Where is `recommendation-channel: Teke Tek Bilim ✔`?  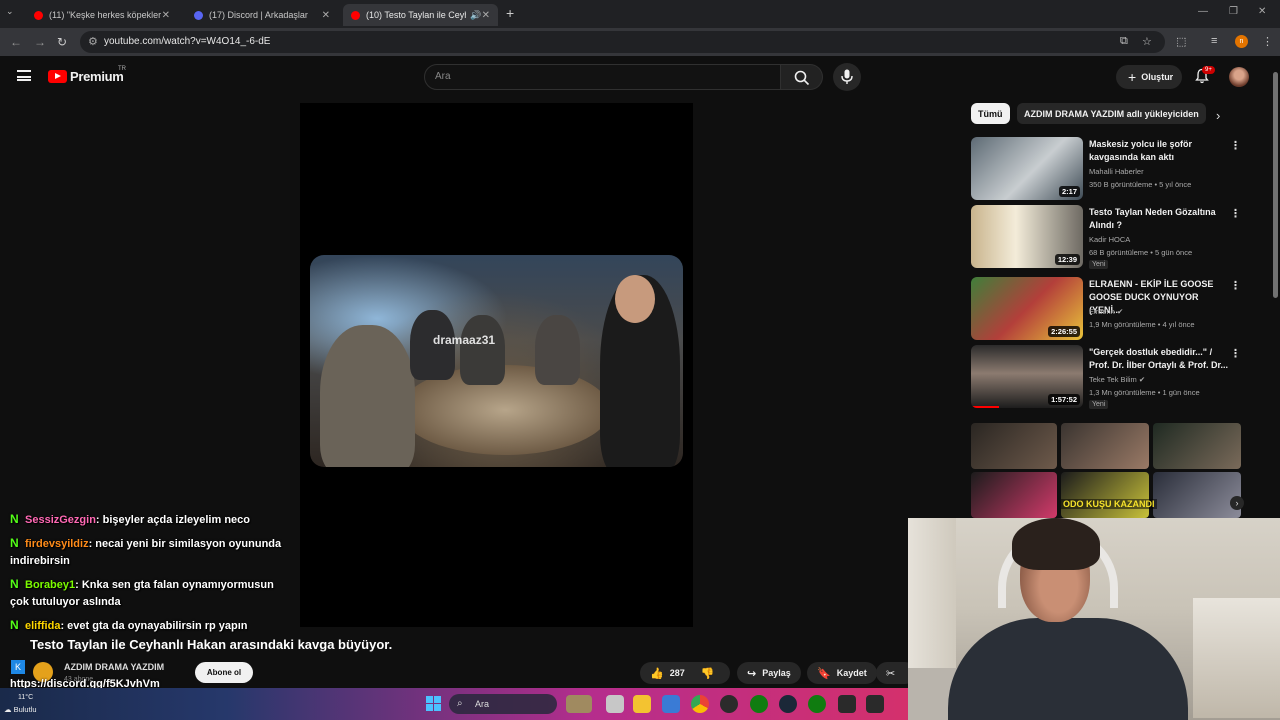 recommendation-channel: Teke Tek Bilim ✔ is located at coordinates (1117, 379).